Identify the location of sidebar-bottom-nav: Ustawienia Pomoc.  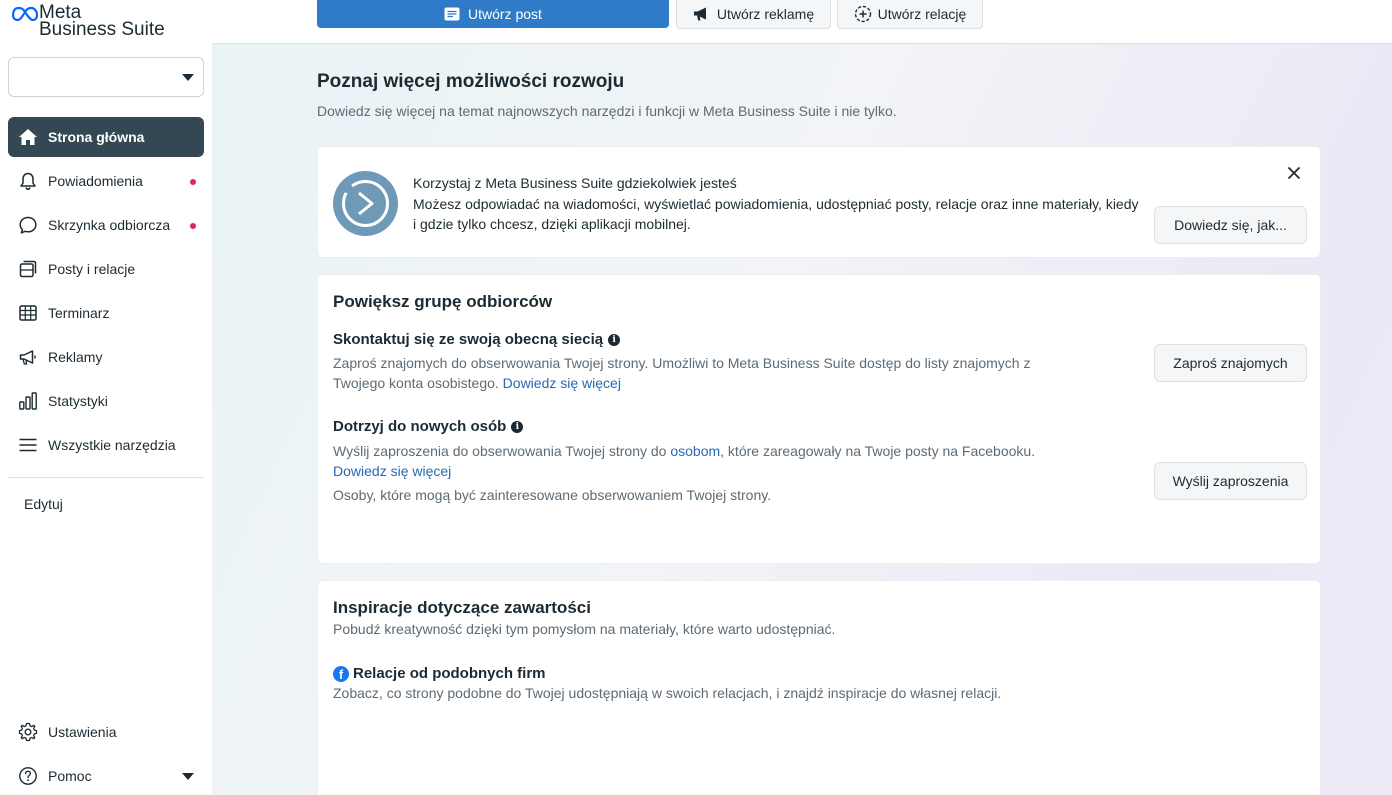
(106, 753).